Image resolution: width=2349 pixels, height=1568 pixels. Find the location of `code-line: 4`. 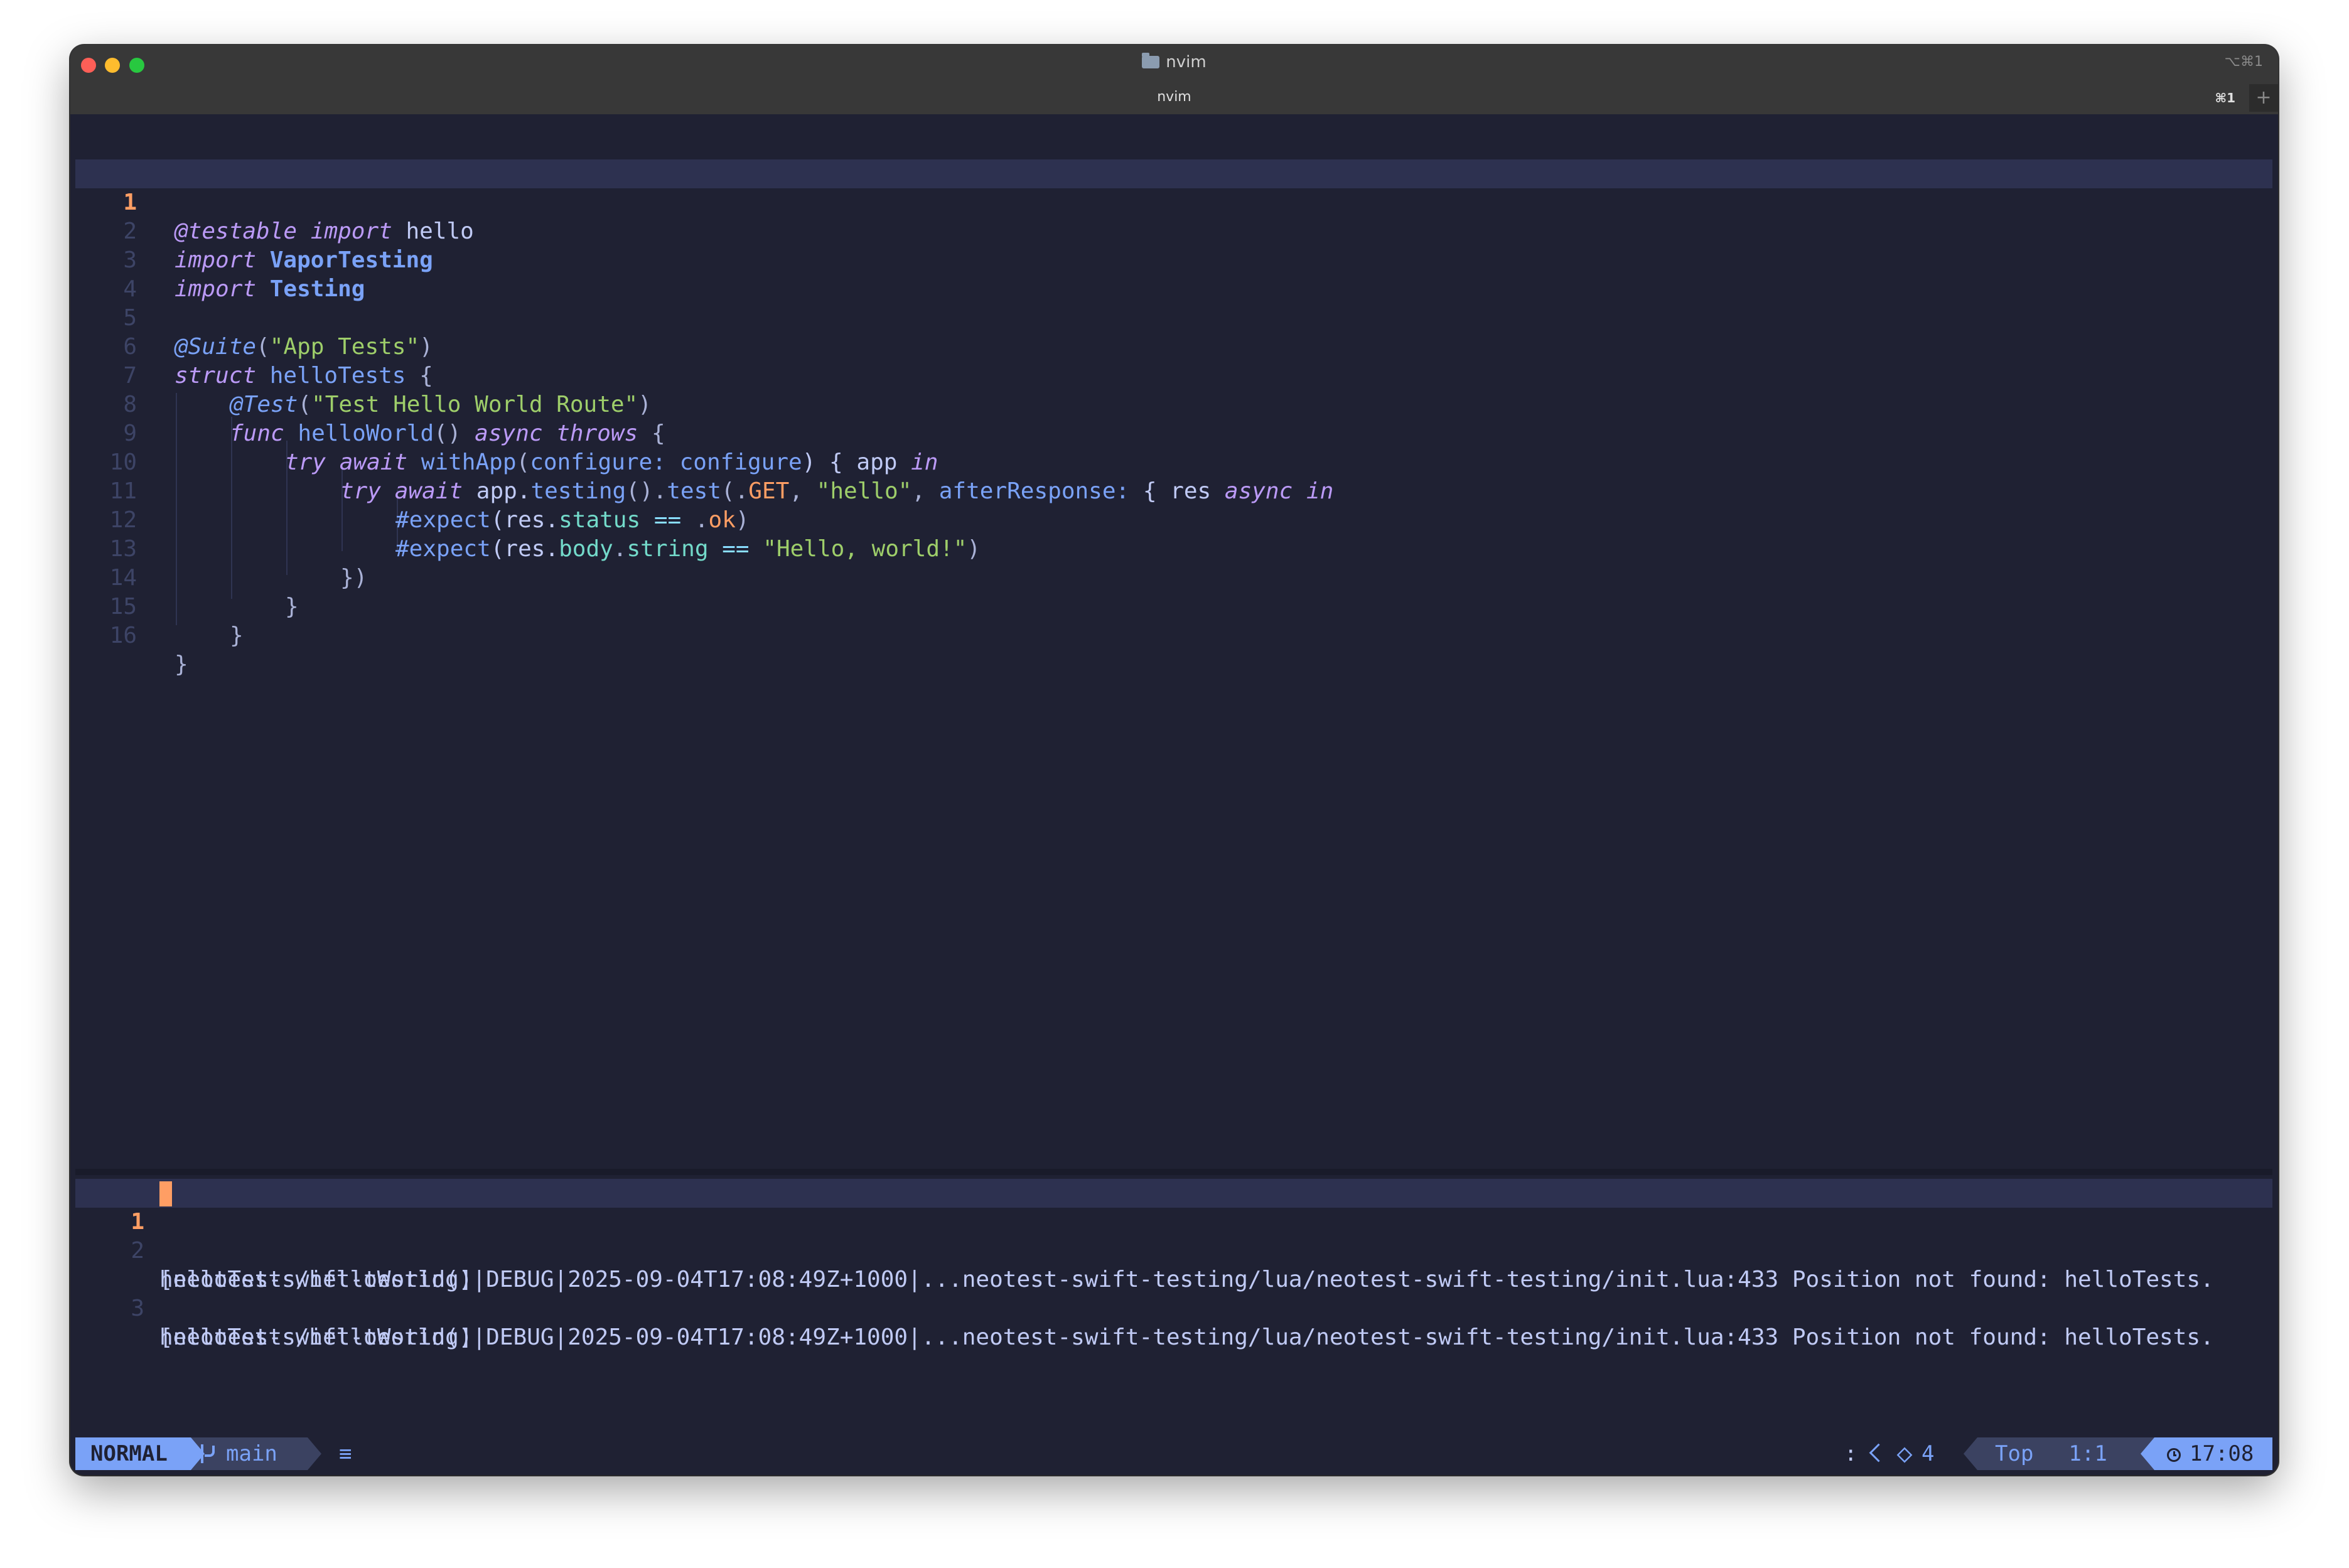

code-line: 4 is located at coordinates (1173, 274).